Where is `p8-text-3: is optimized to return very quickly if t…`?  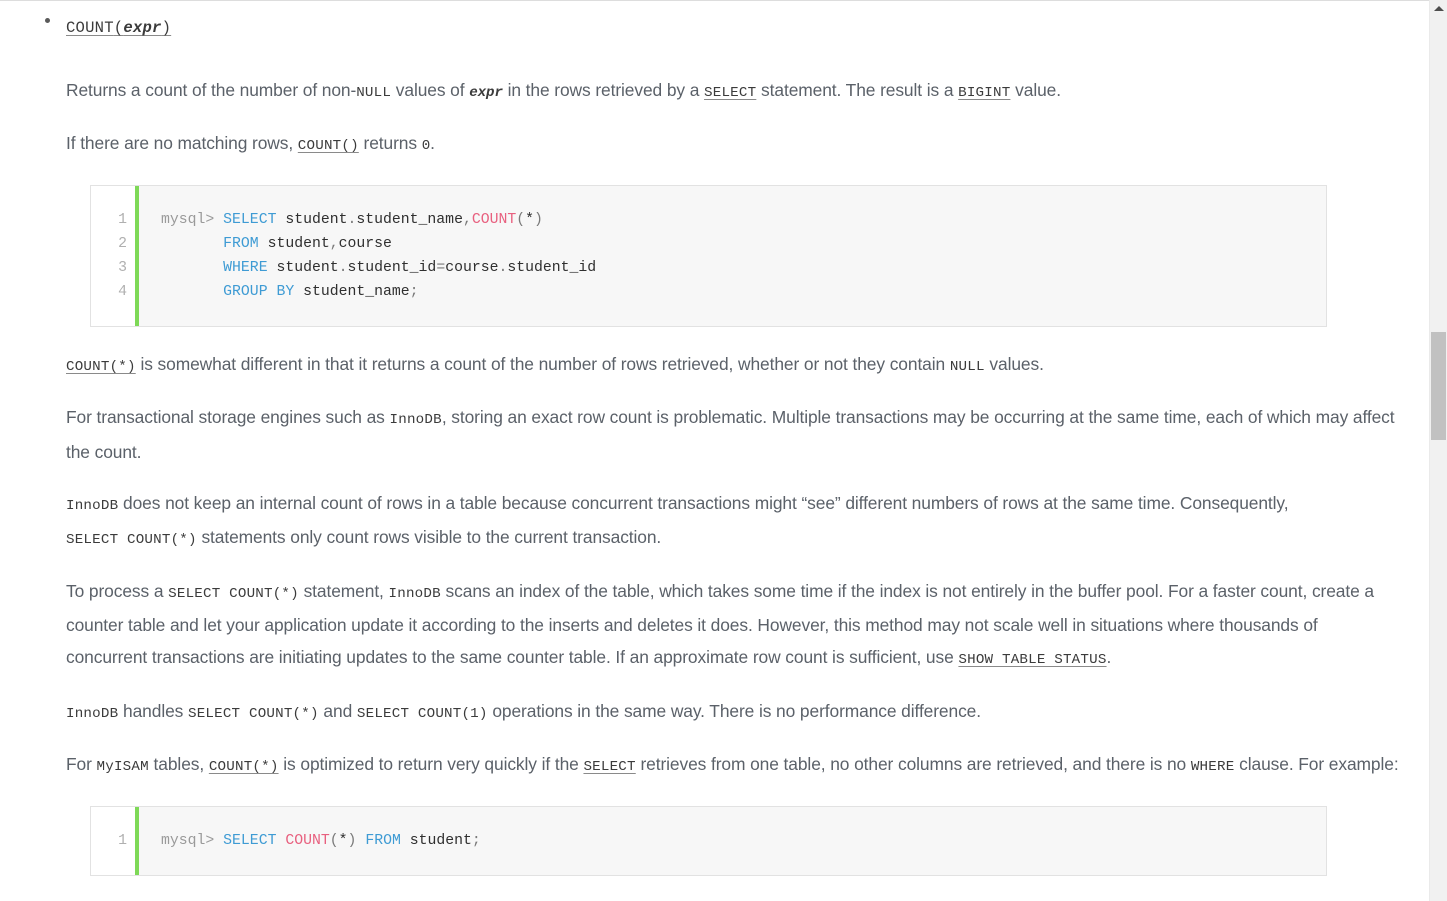 p8-text-3: is optimized to return very quickly if t… is located at coordinates (431, 764).